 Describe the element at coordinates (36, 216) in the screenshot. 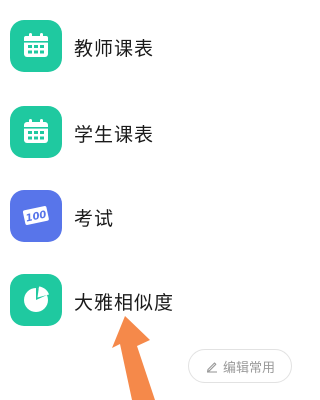

I see `score-100-icon: 100` at that location.